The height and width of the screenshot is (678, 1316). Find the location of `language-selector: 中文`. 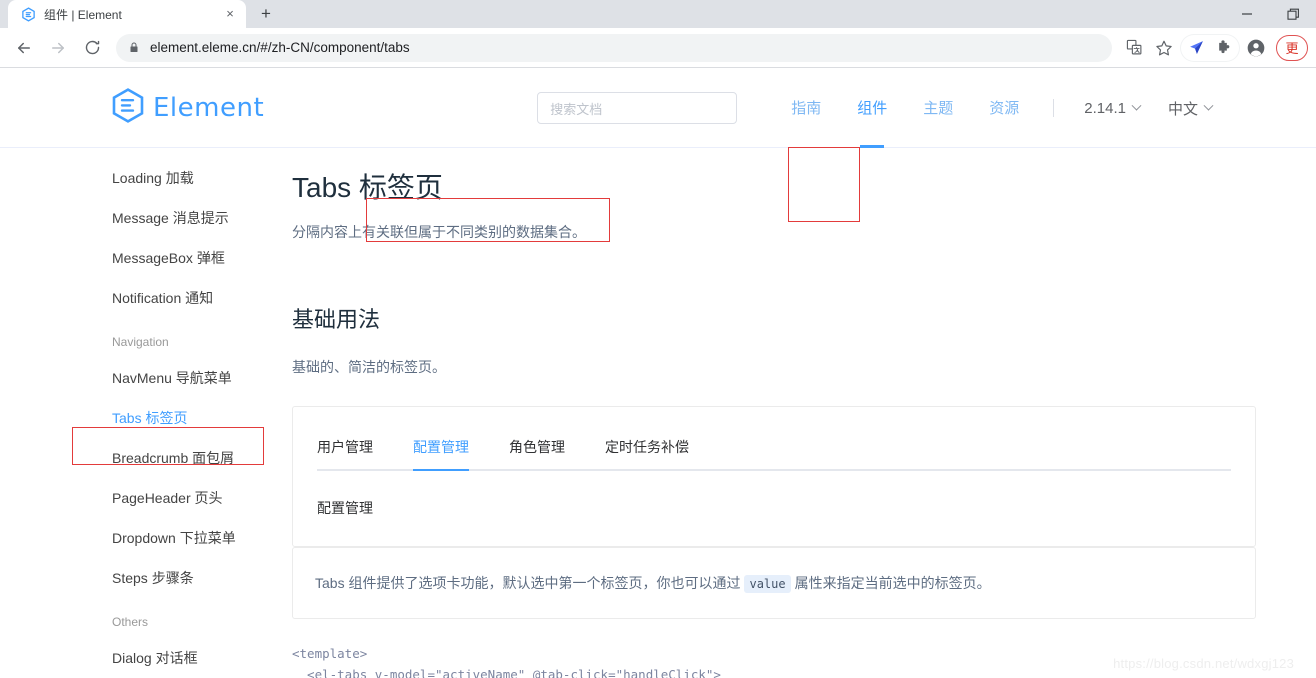

language-selector: 中文 is located at coordinates (1190, 108).